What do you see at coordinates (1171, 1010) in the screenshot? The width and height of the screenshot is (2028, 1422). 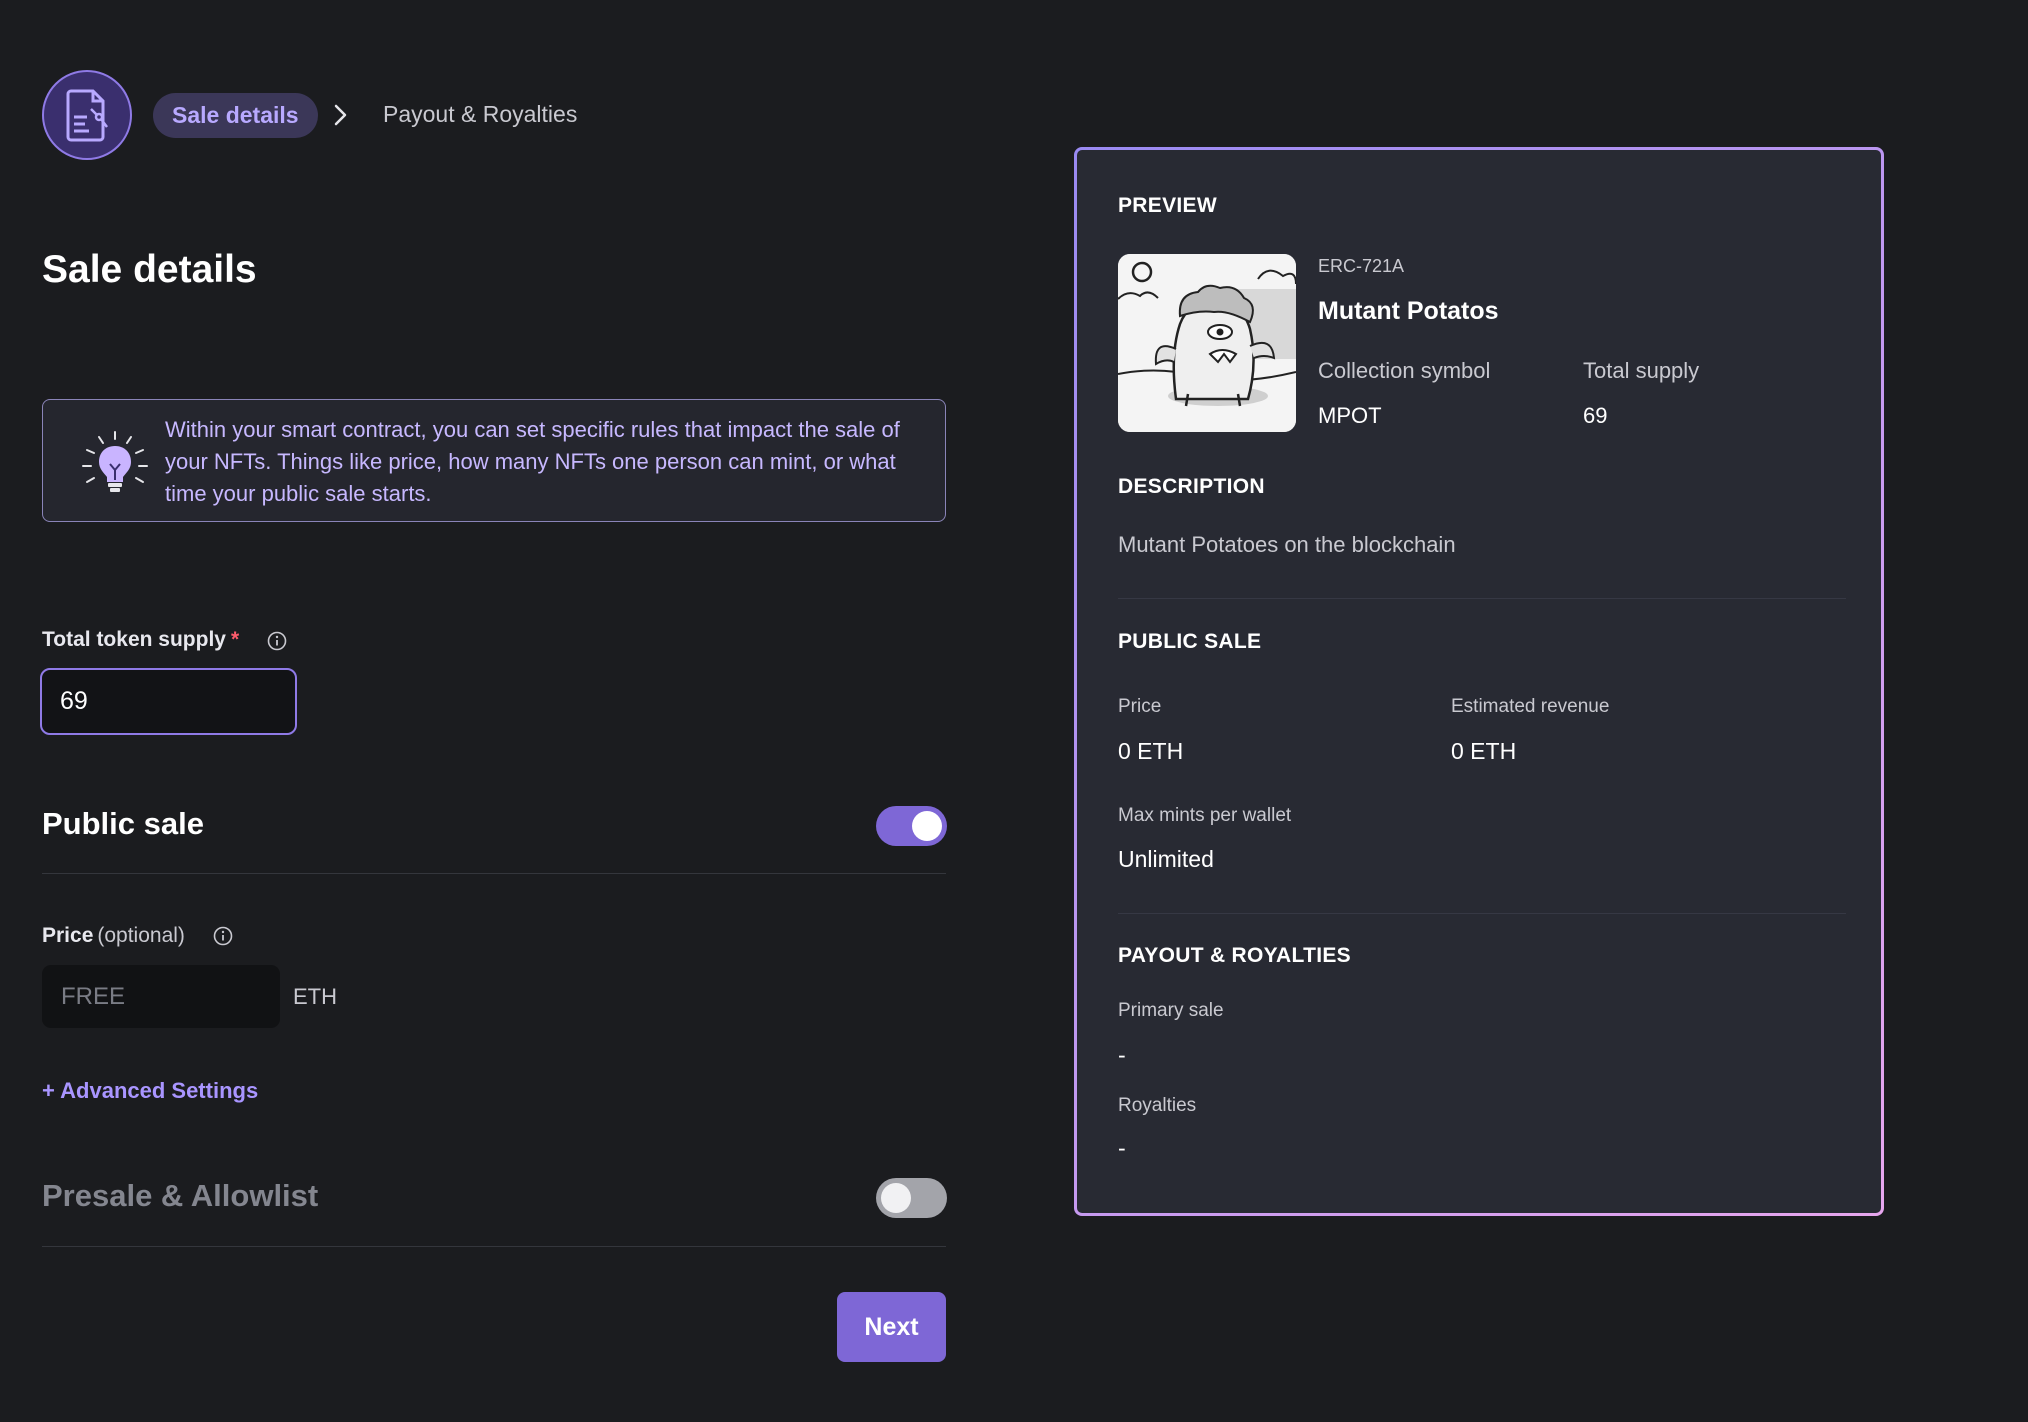 I see `primary-sale-label: Primary sale` at bounding box center [1171, 1010].